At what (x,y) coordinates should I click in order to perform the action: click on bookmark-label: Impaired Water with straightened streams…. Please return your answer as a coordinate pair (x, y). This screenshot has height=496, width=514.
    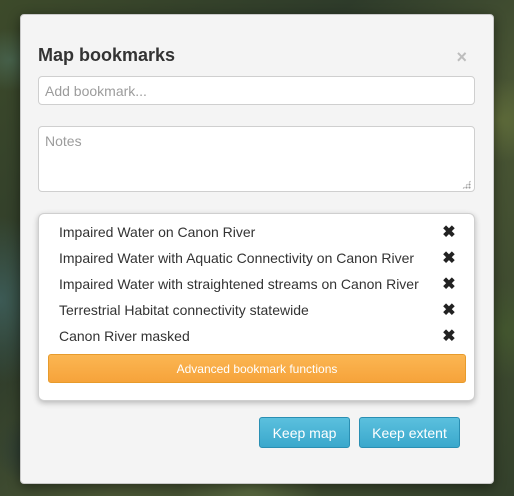
    Looking at the image, I should click on (239, 284).